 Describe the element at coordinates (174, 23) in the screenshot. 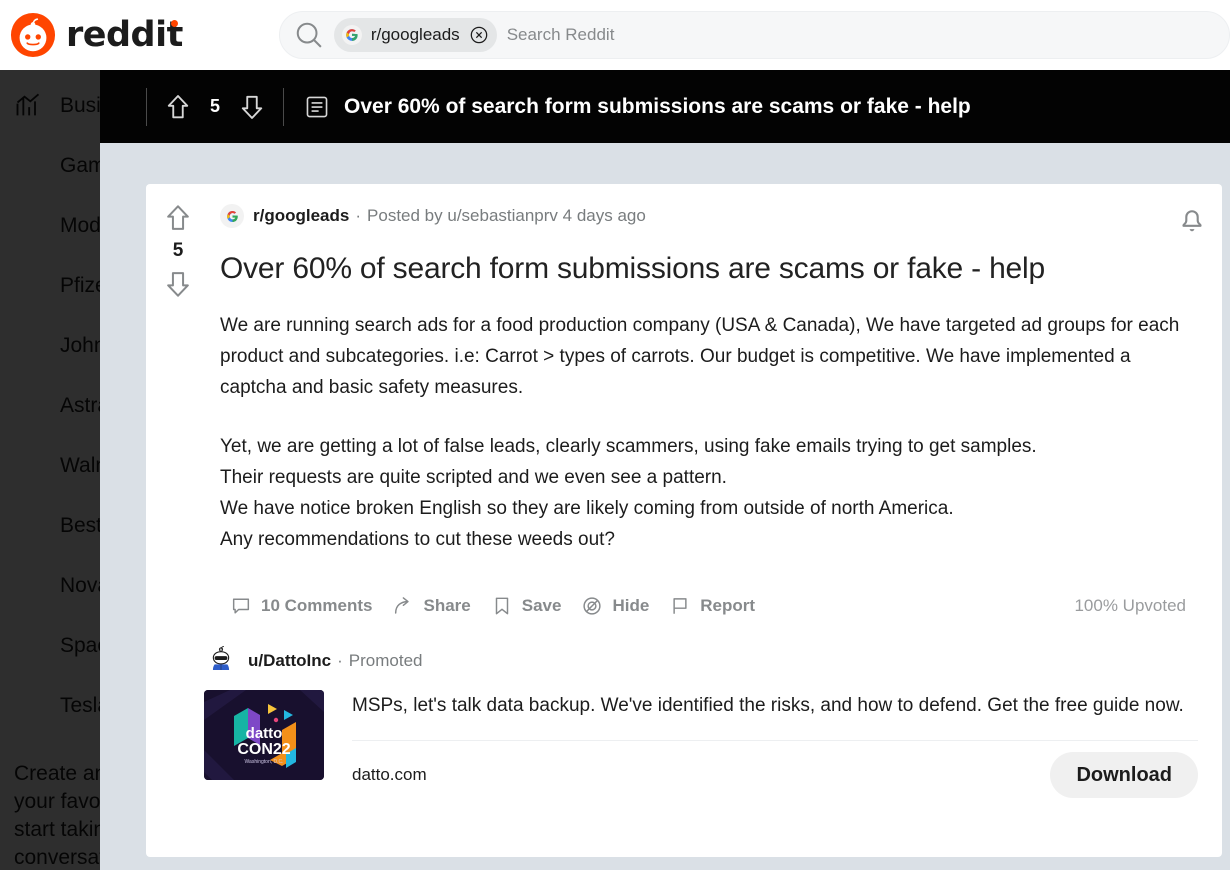

I see `wordmark-dot-icon` at that location.